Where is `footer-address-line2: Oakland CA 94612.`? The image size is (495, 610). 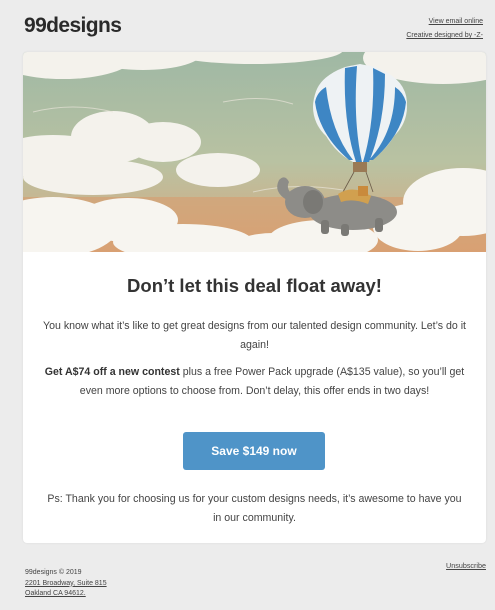 footer-address-line2: Oakland CA 94612. is located at coordinates (66, 594).